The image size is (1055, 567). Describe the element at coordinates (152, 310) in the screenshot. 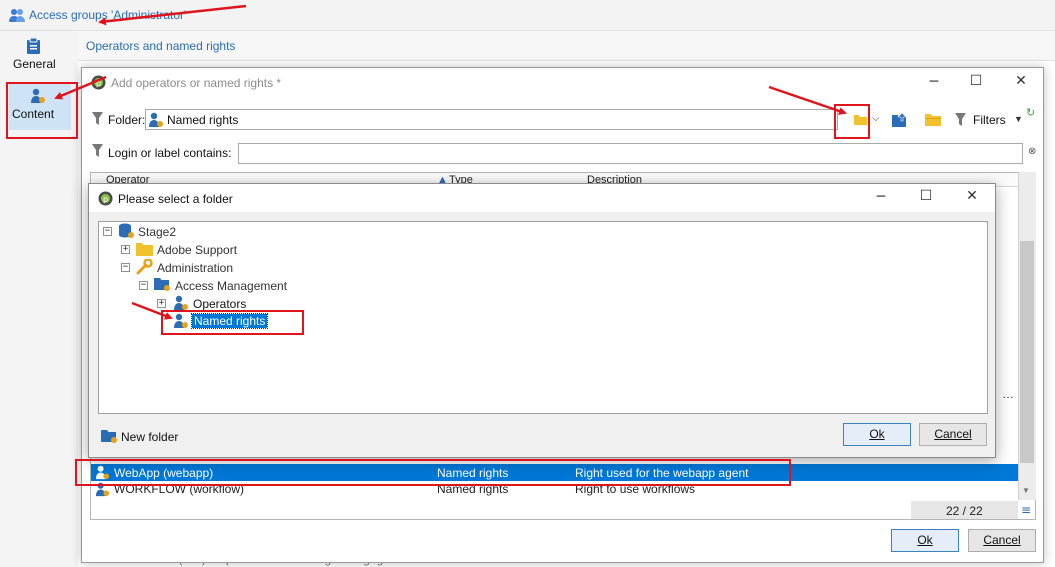

I see `arrow-to-named-rights` at that location.